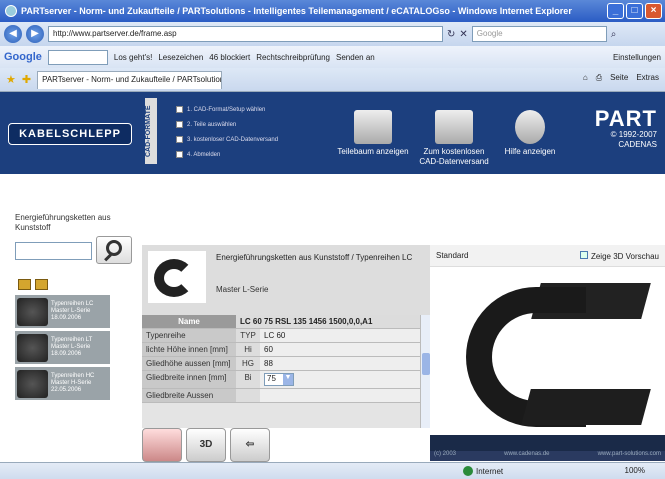 The image size is (665, 479). Describe the element at coordinates (162, 445) in the screenshot. I see `chain-config-button` at that location.